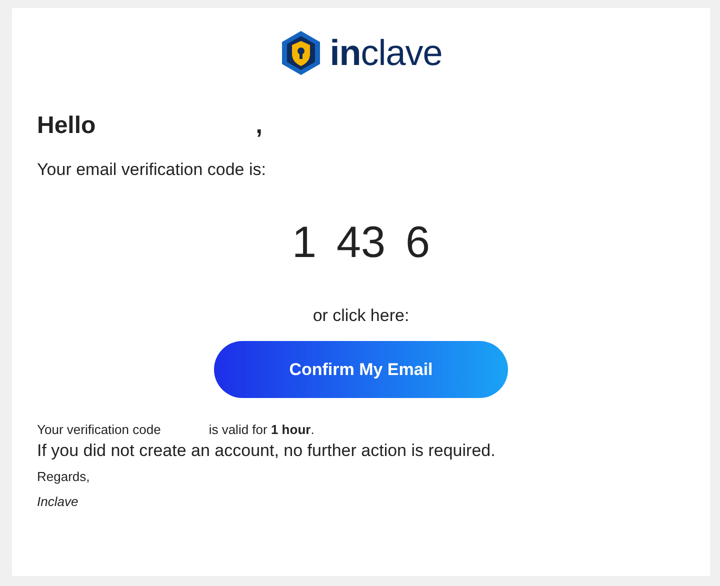 This screenshot has height=586, width=720. Describe the element at coordinates (361, 315) in the screenshot. I see `click-prompt: or click here:` at that location.